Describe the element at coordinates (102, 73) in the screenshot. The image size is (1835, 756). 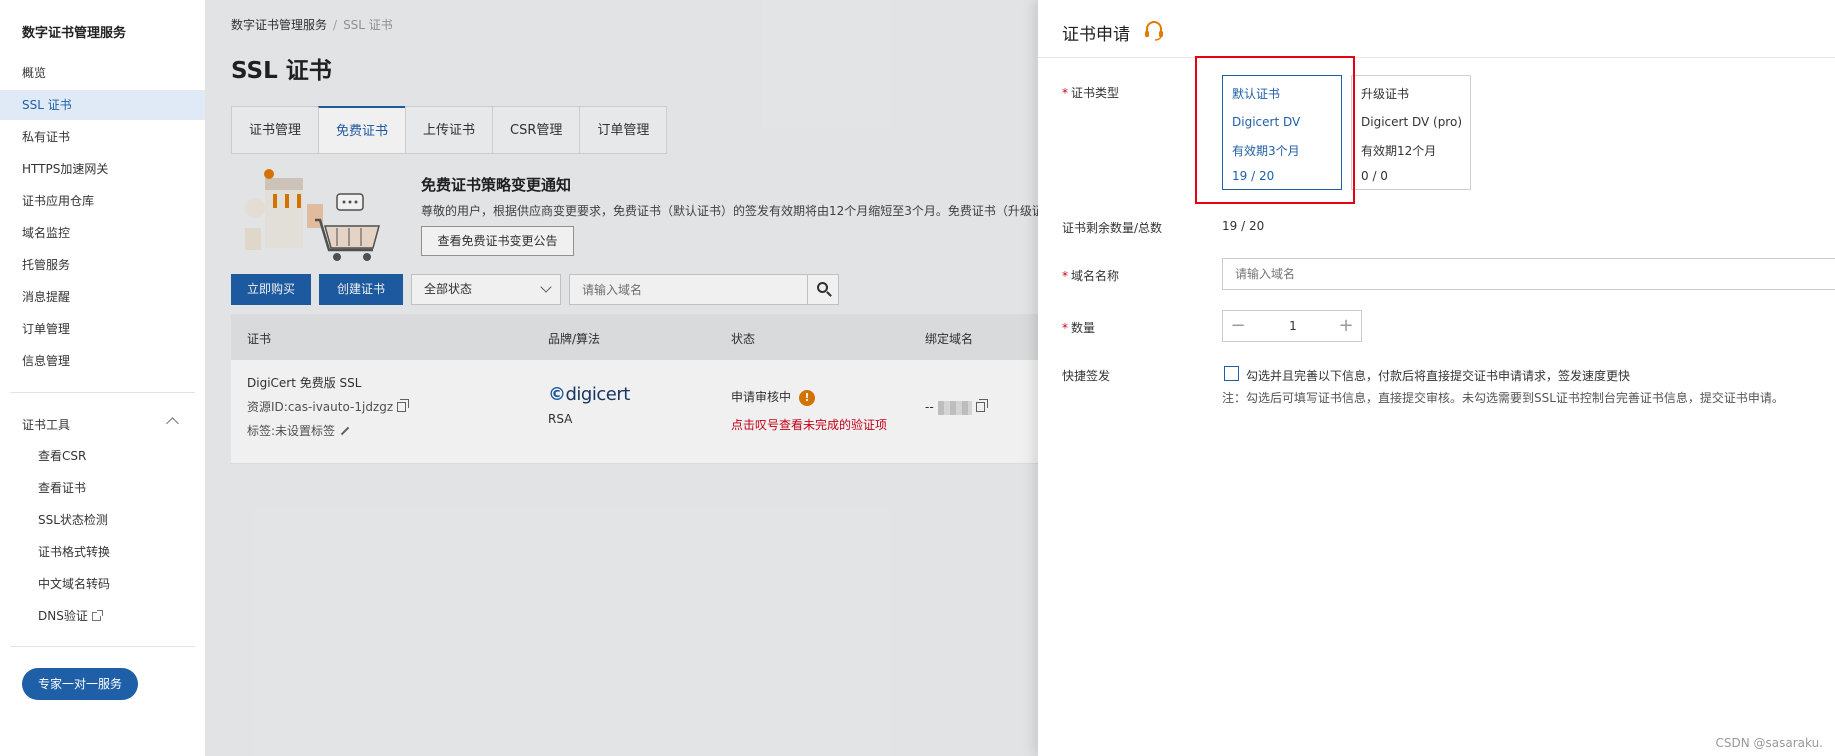
I see `sidebar-item-overview: 概览` at that location.